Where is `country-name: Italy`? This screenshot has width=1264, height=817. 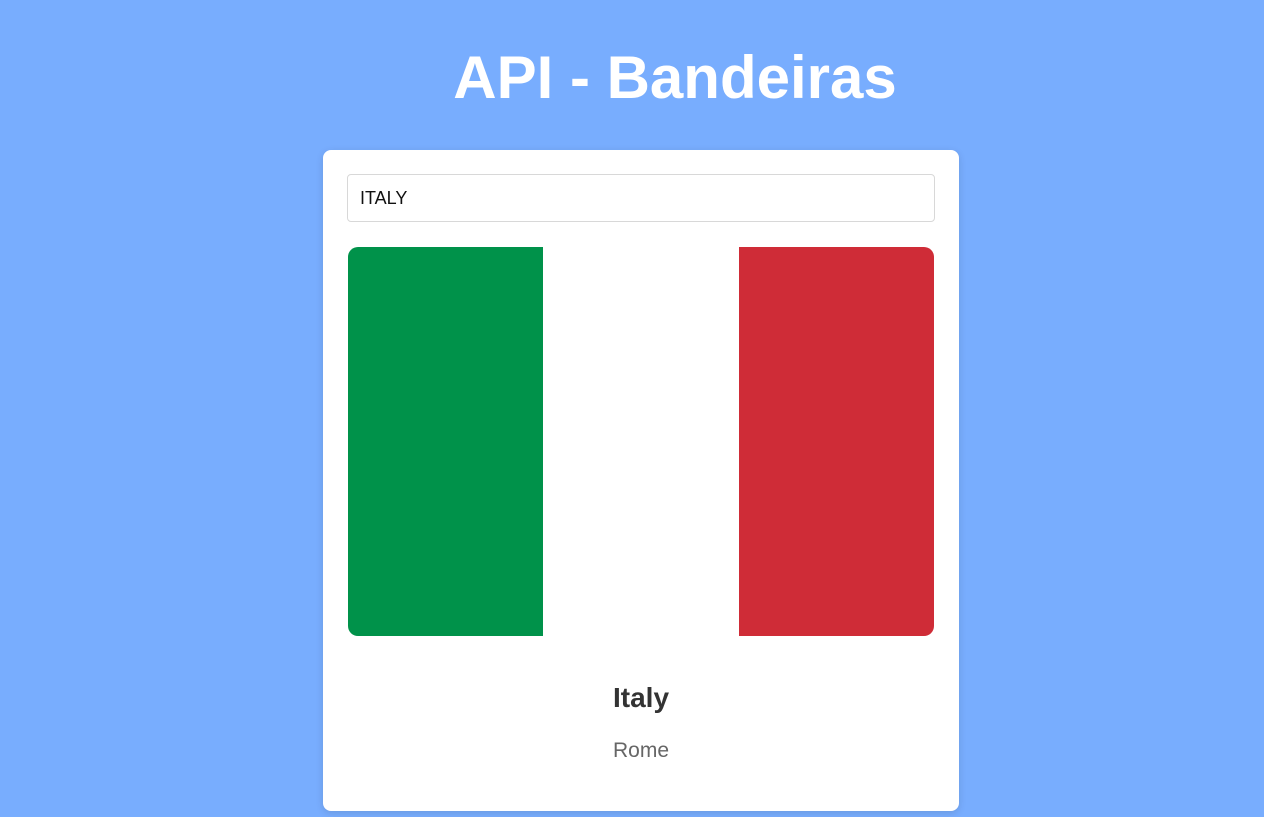
country-name: Italy is located at coordinates (641, 697).